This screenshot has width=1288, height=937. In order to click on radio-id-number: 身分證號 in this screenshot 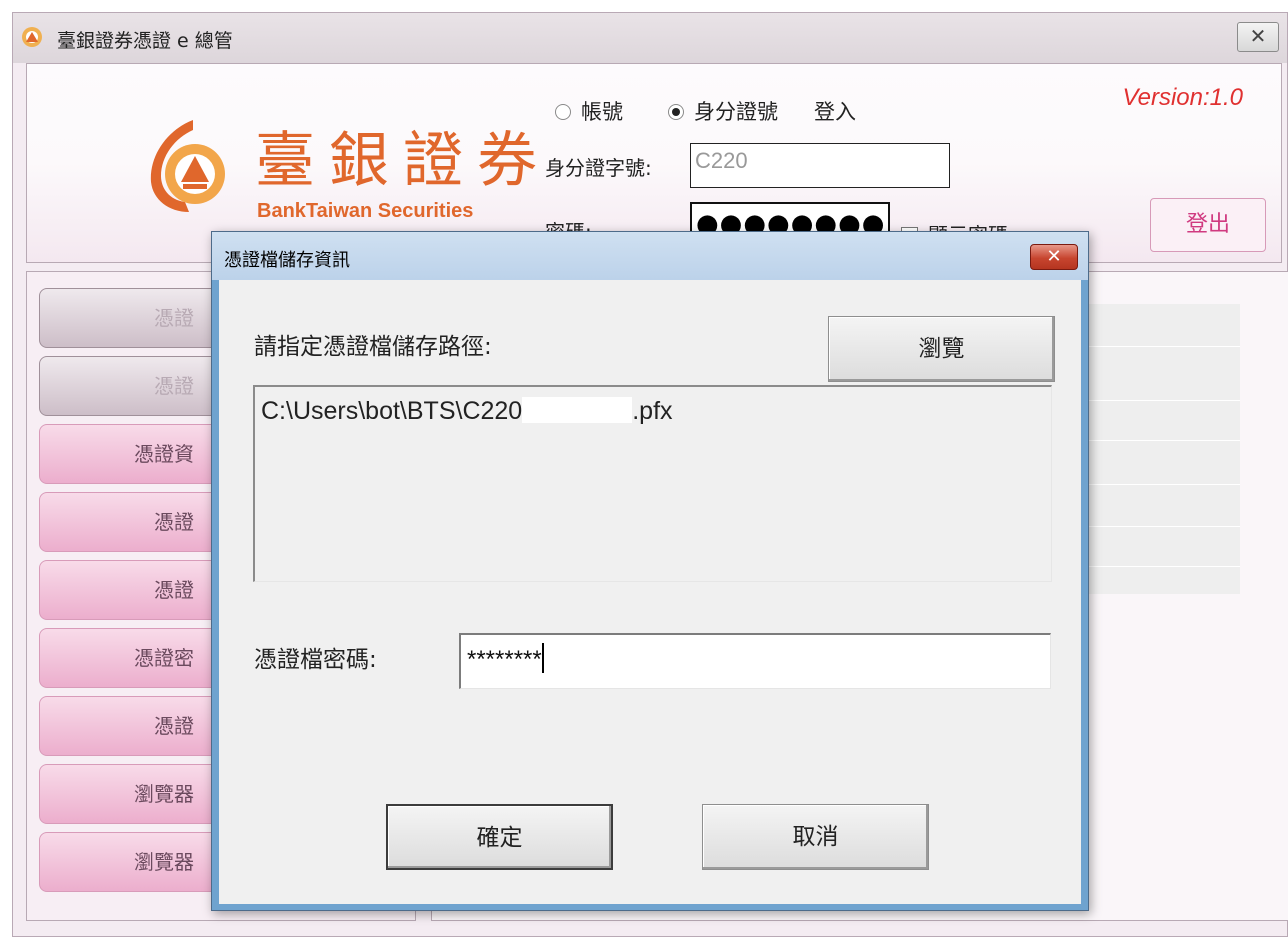, I will do `click(723, 111)`.